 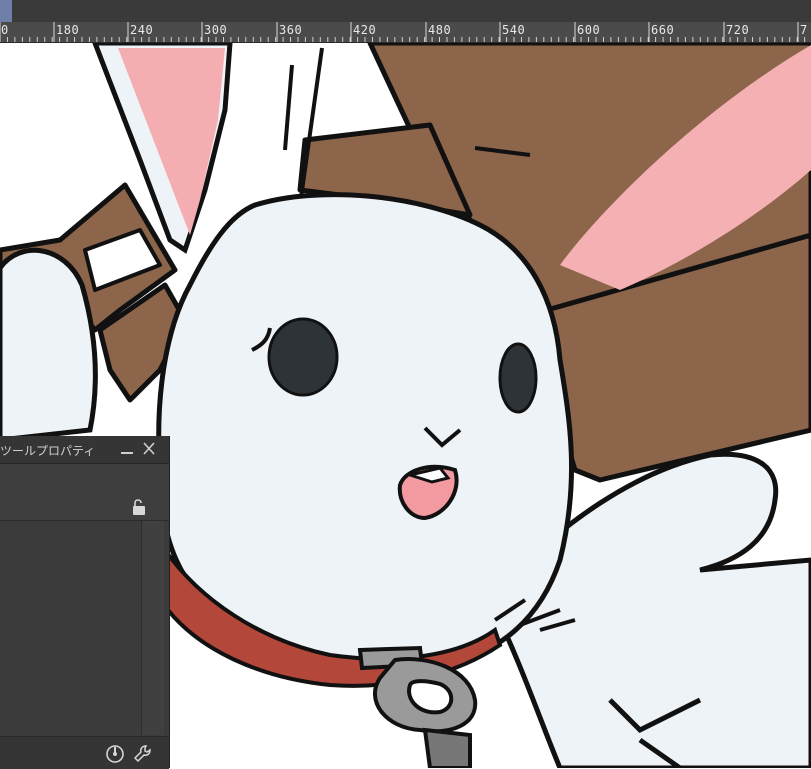 I want to click on ruler-label: 480, so click(x=440, y=30).